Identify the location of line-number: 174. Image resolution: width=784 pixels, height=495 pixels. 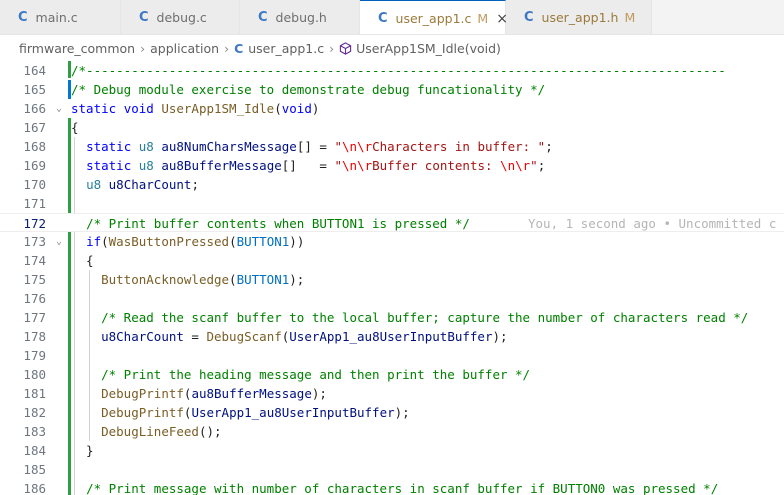
(34, 260).